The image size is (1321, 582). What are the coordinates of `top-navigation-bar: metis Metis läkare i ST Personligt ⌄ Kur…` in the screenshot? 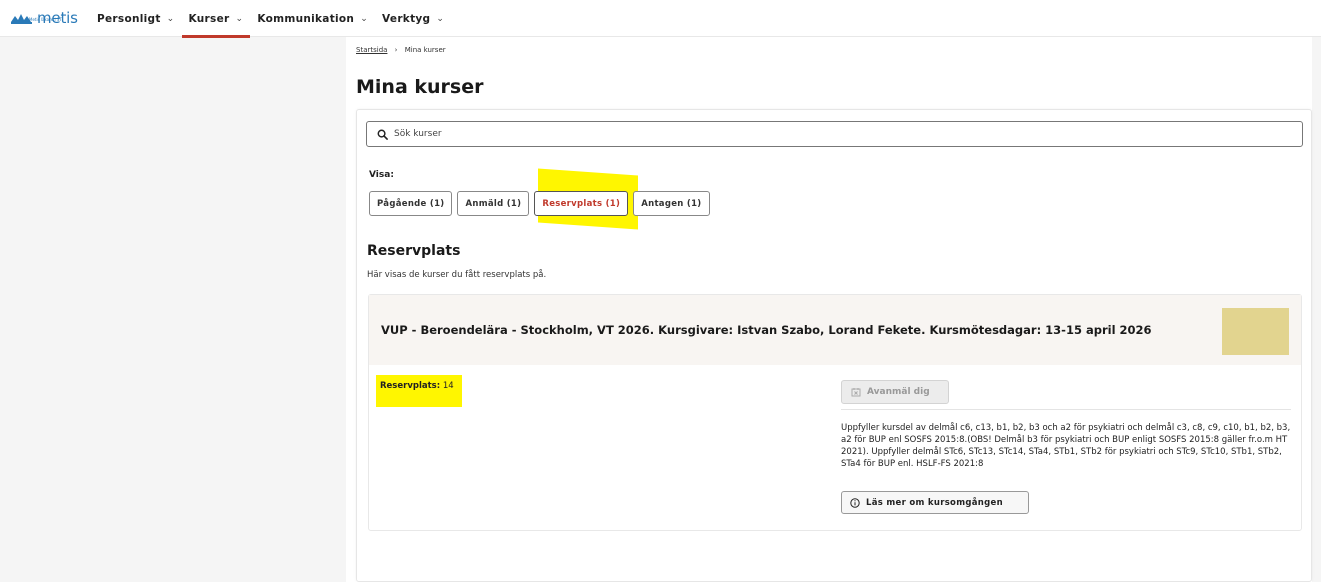 It's located at (660, 19).